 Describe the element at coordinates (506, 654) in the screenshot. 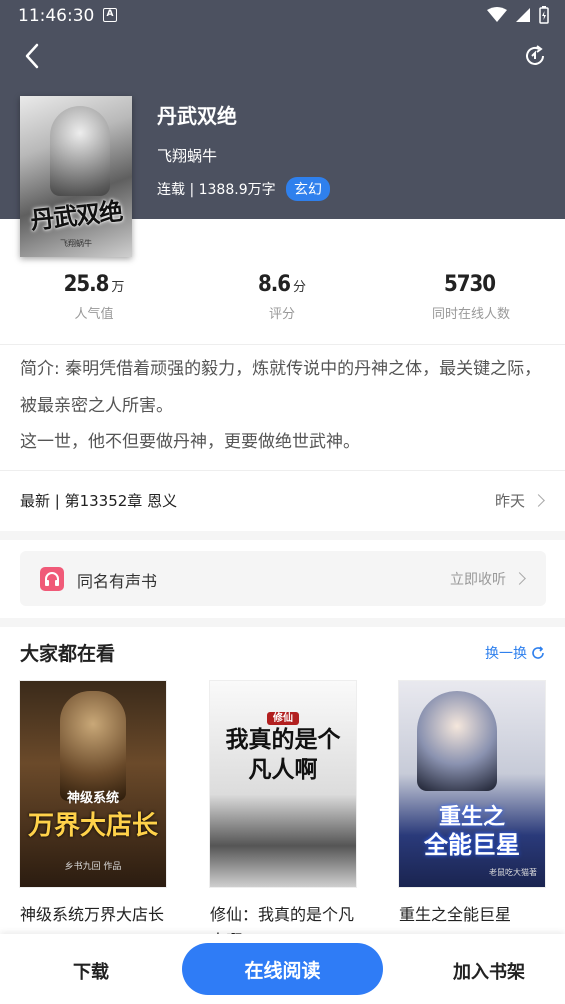

I see `swap-label: 换一换` at that location.